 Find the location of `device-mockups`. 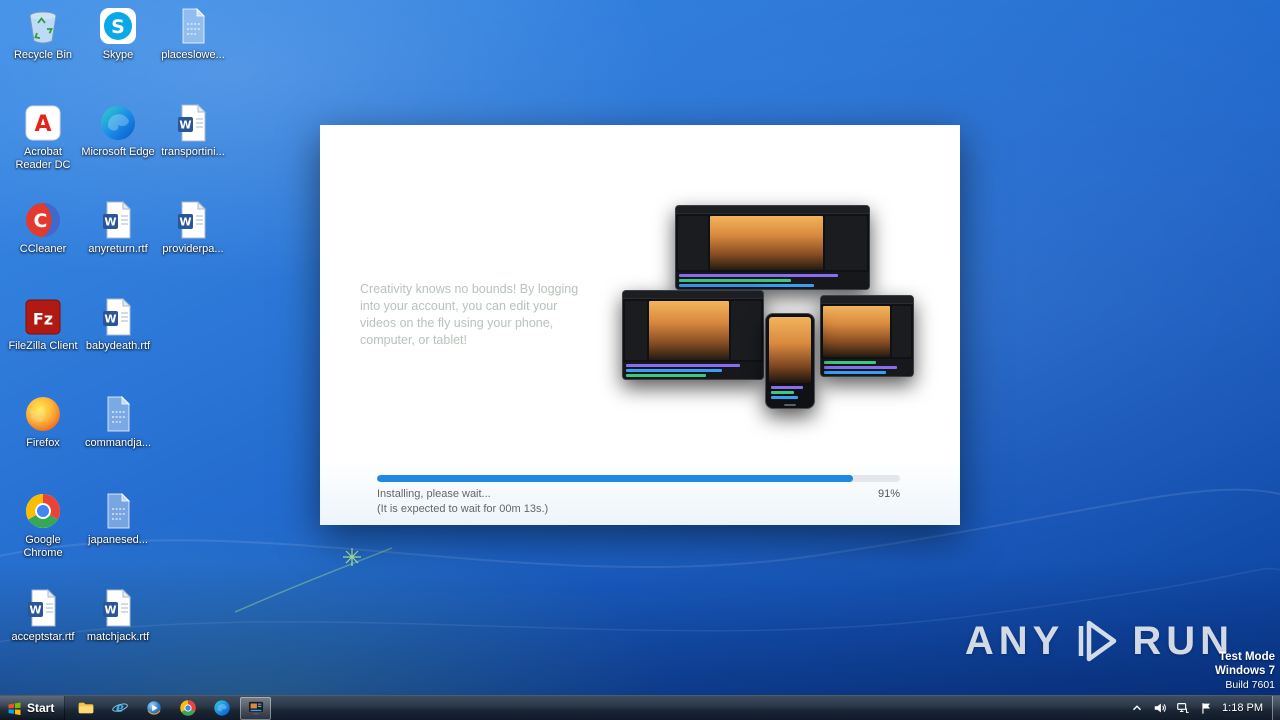

device-mockups is located at coordinates (782, 325).